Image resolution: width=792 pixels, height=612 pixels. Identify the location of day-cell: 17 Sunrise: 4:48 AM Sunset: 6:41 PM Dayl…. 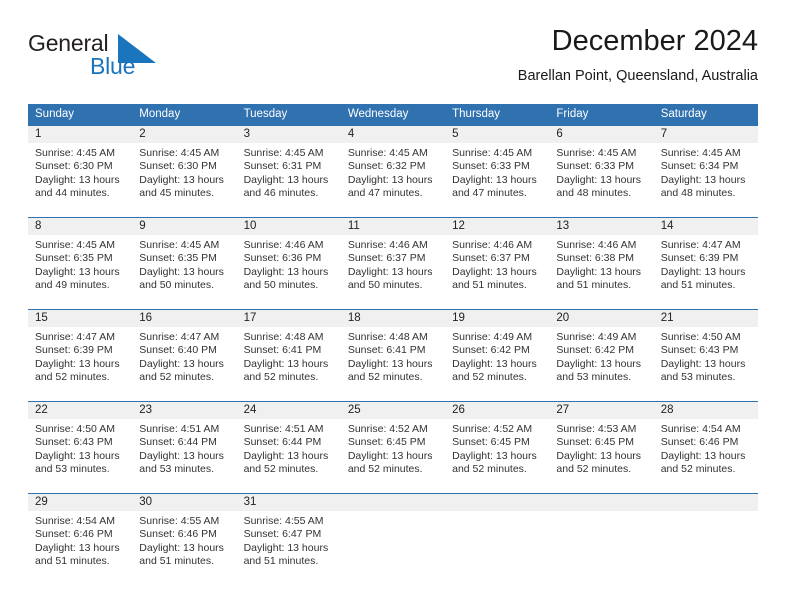
(288, 355).